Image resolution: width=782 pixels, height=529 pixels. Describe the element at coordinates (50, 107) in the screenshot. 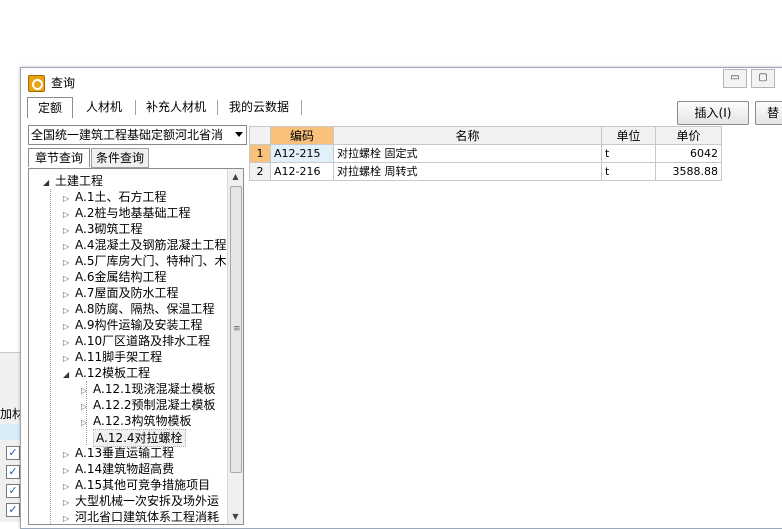

I see `tab-quota: 定额` at that location.